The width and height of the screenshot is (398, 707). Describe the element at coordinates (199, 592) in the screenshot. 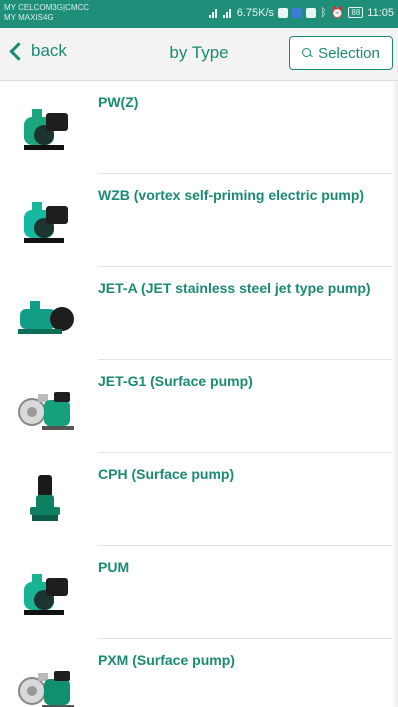

I see `list-item: PUM` at that location.